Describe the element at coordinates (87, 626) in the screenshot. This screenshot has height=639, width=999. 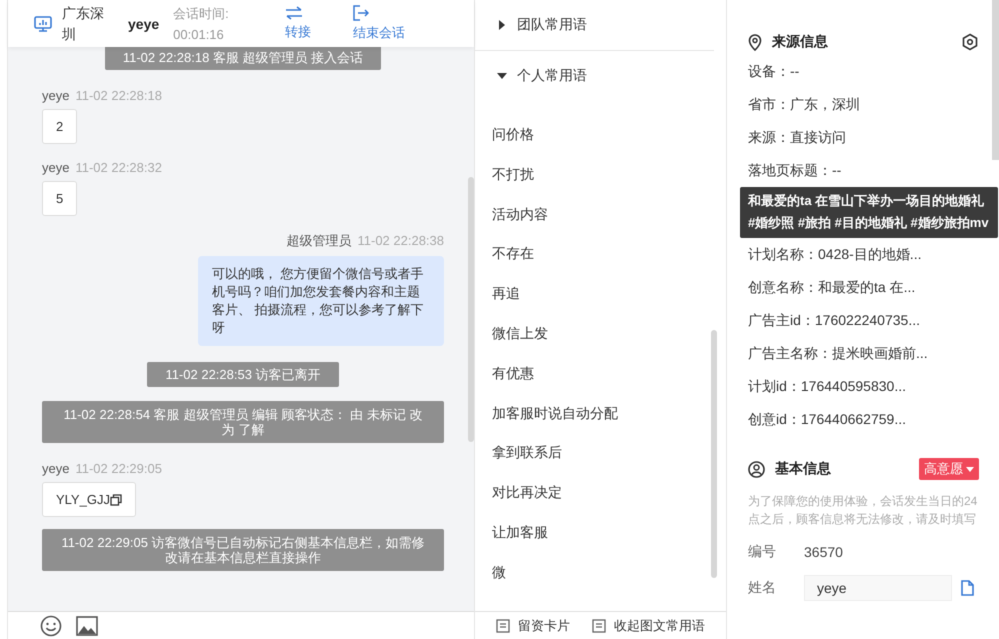
I see `image-icon` at that location.